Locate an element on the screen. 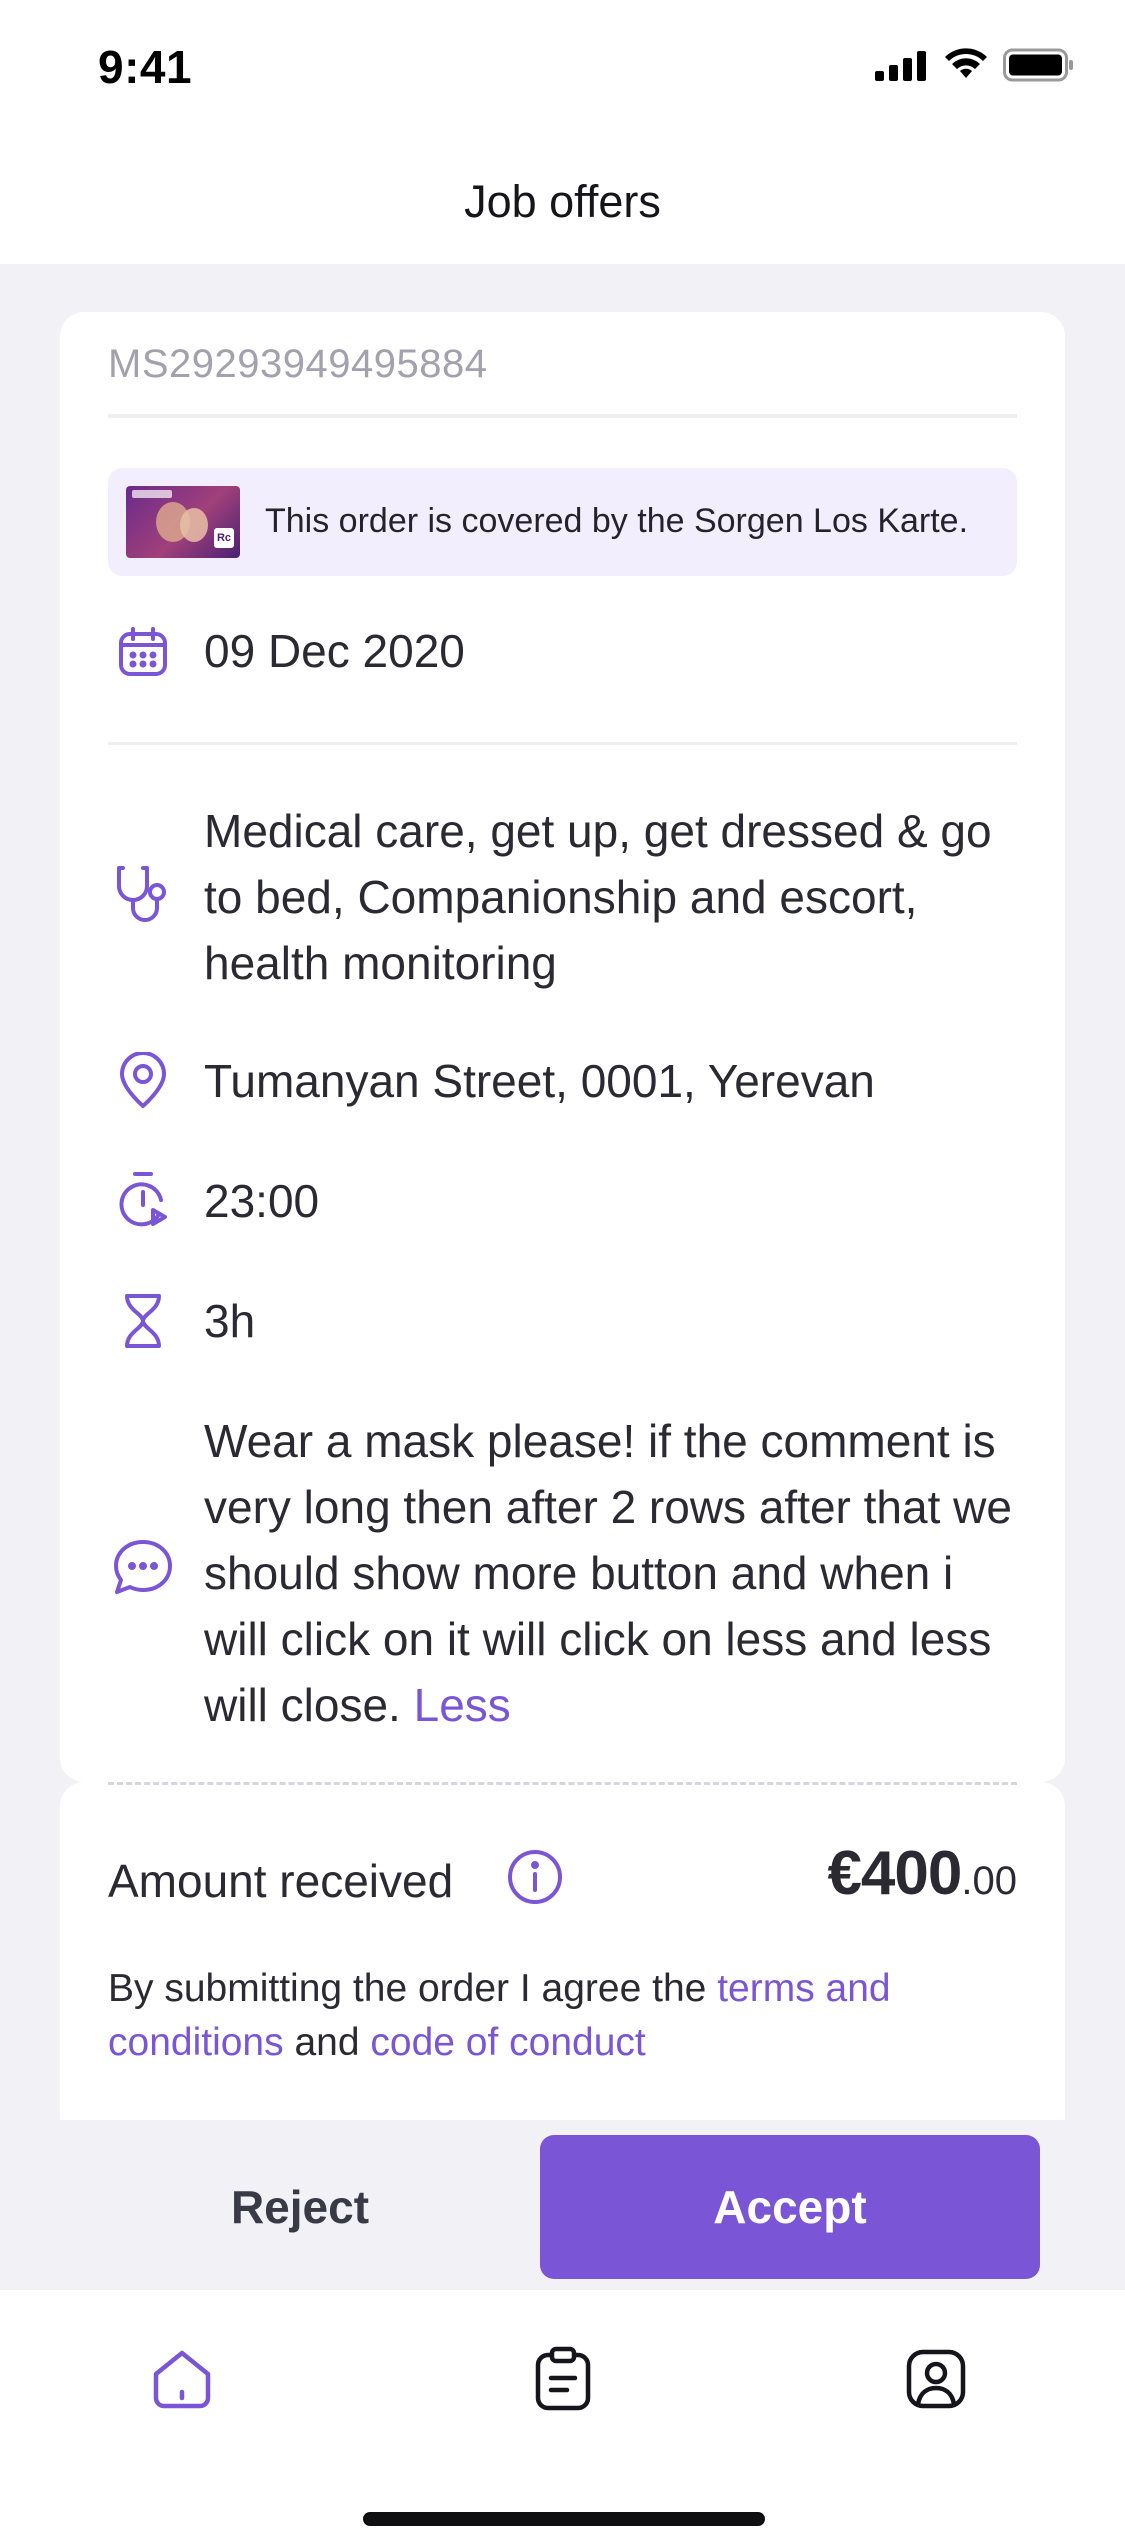 The image size is (1125, 2544). status-time: 9:41 is located at coordinates (145, 67).